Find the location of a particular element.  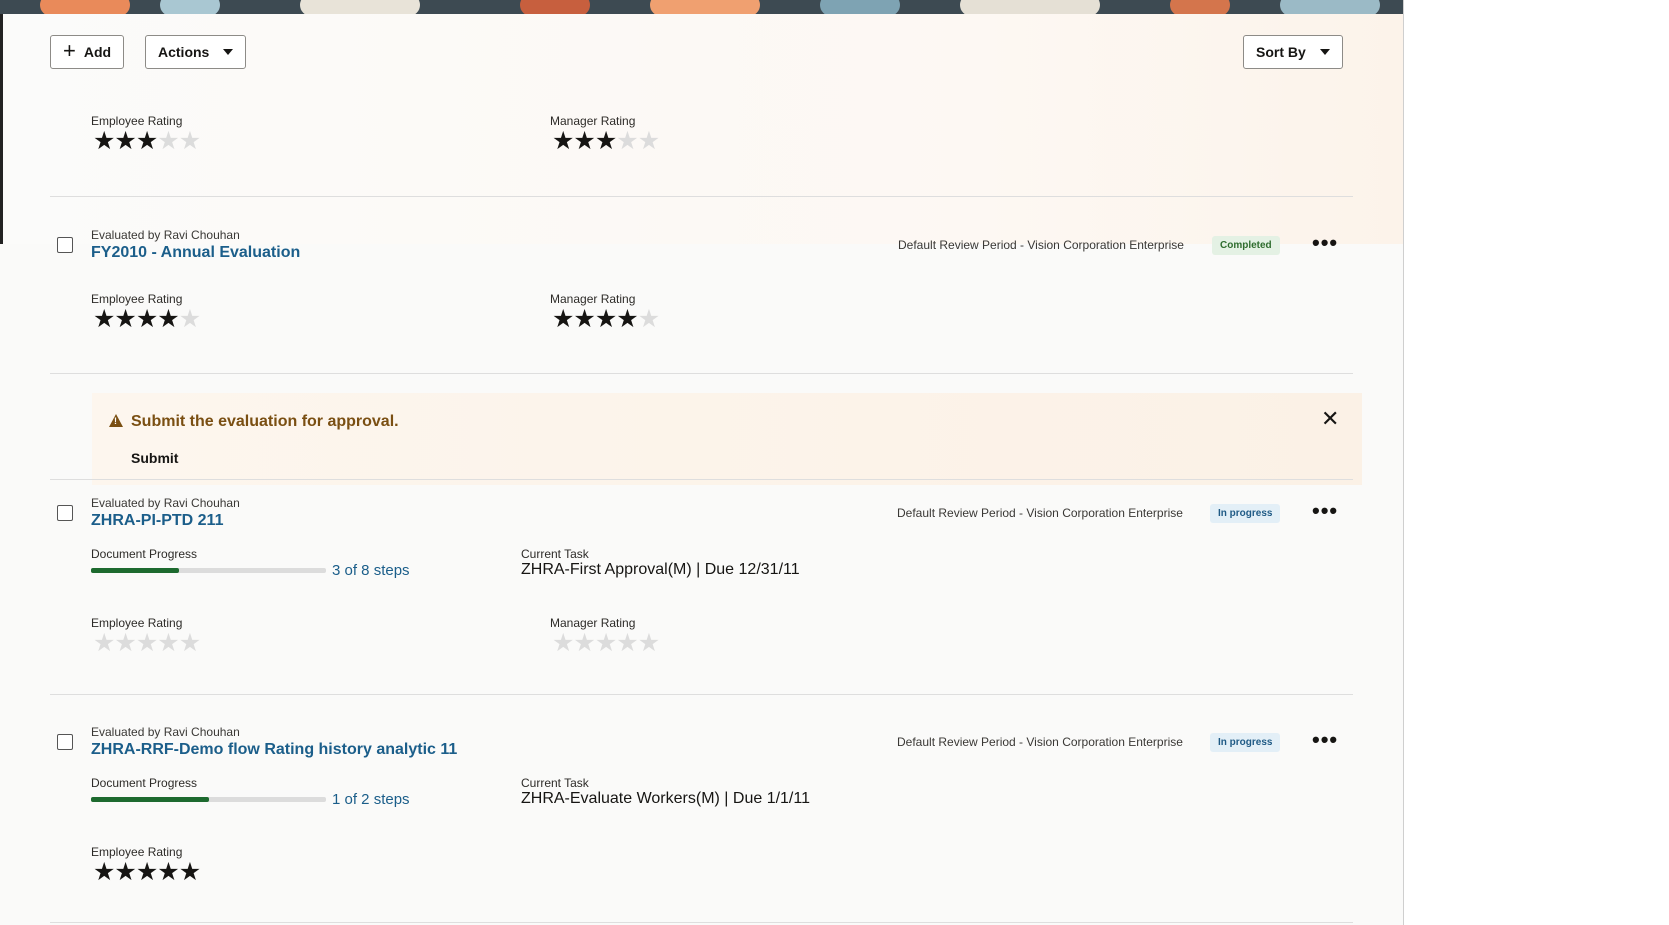

close-icon: ✕ is located at coordinates (1330, 419).